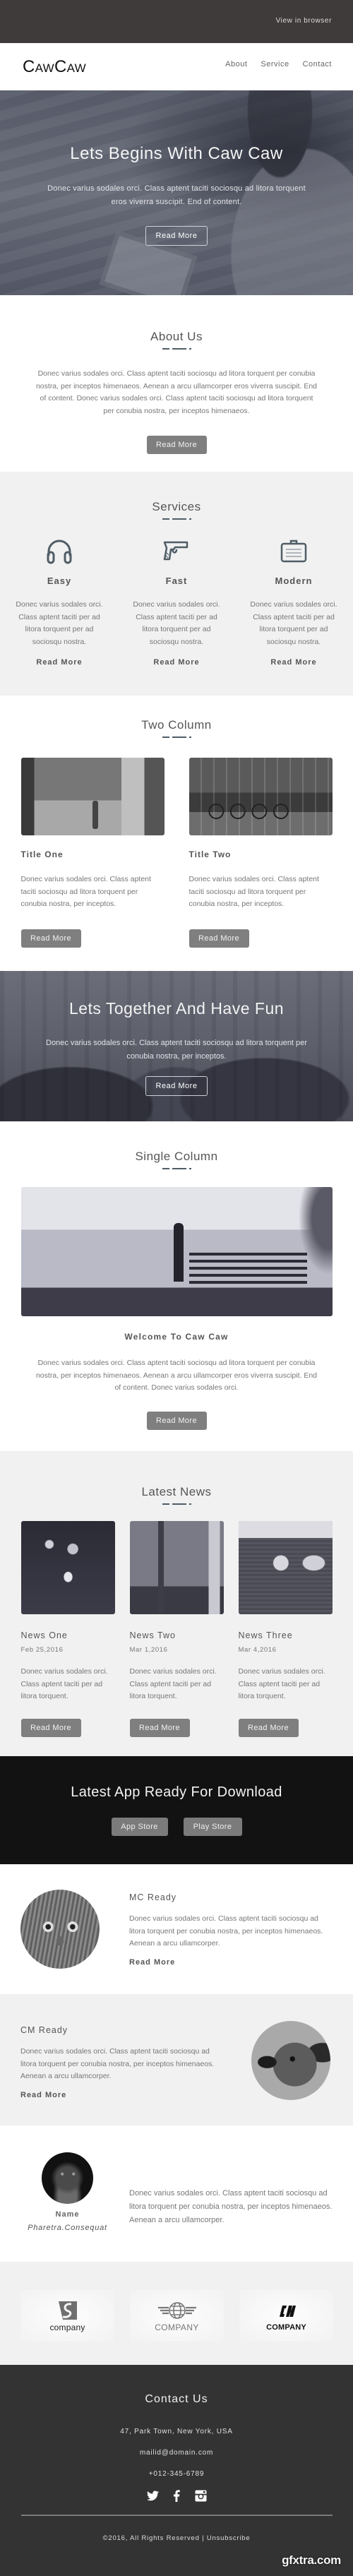 Image resolution: width=353 pixels, height=2576 pixels. Describe the element at coordinates (290, 2060) in the screenshot. I see `dog-photo` at that location.